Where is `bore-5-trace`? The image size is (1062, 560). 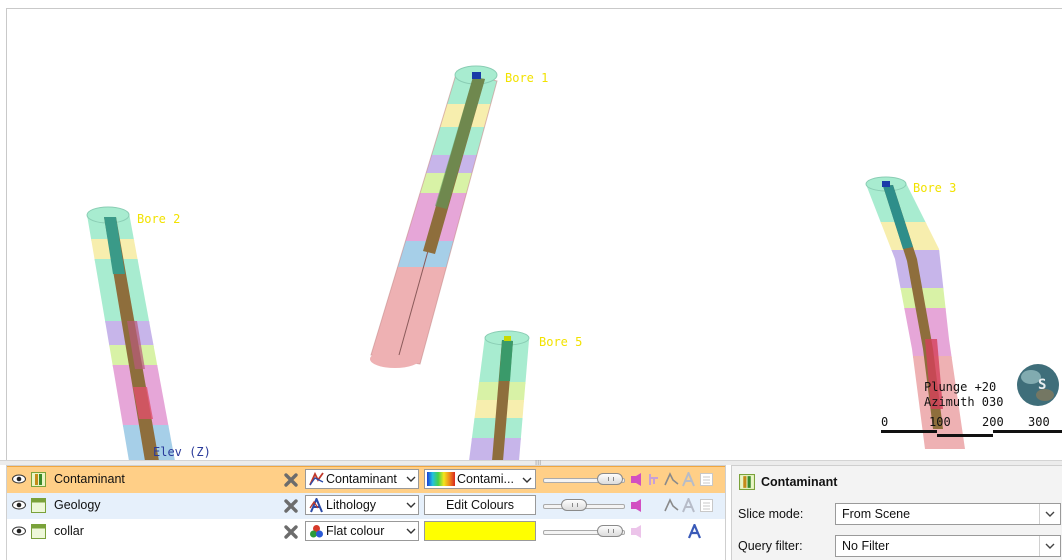 bore-5-trace is located at coordinates (499, 395).